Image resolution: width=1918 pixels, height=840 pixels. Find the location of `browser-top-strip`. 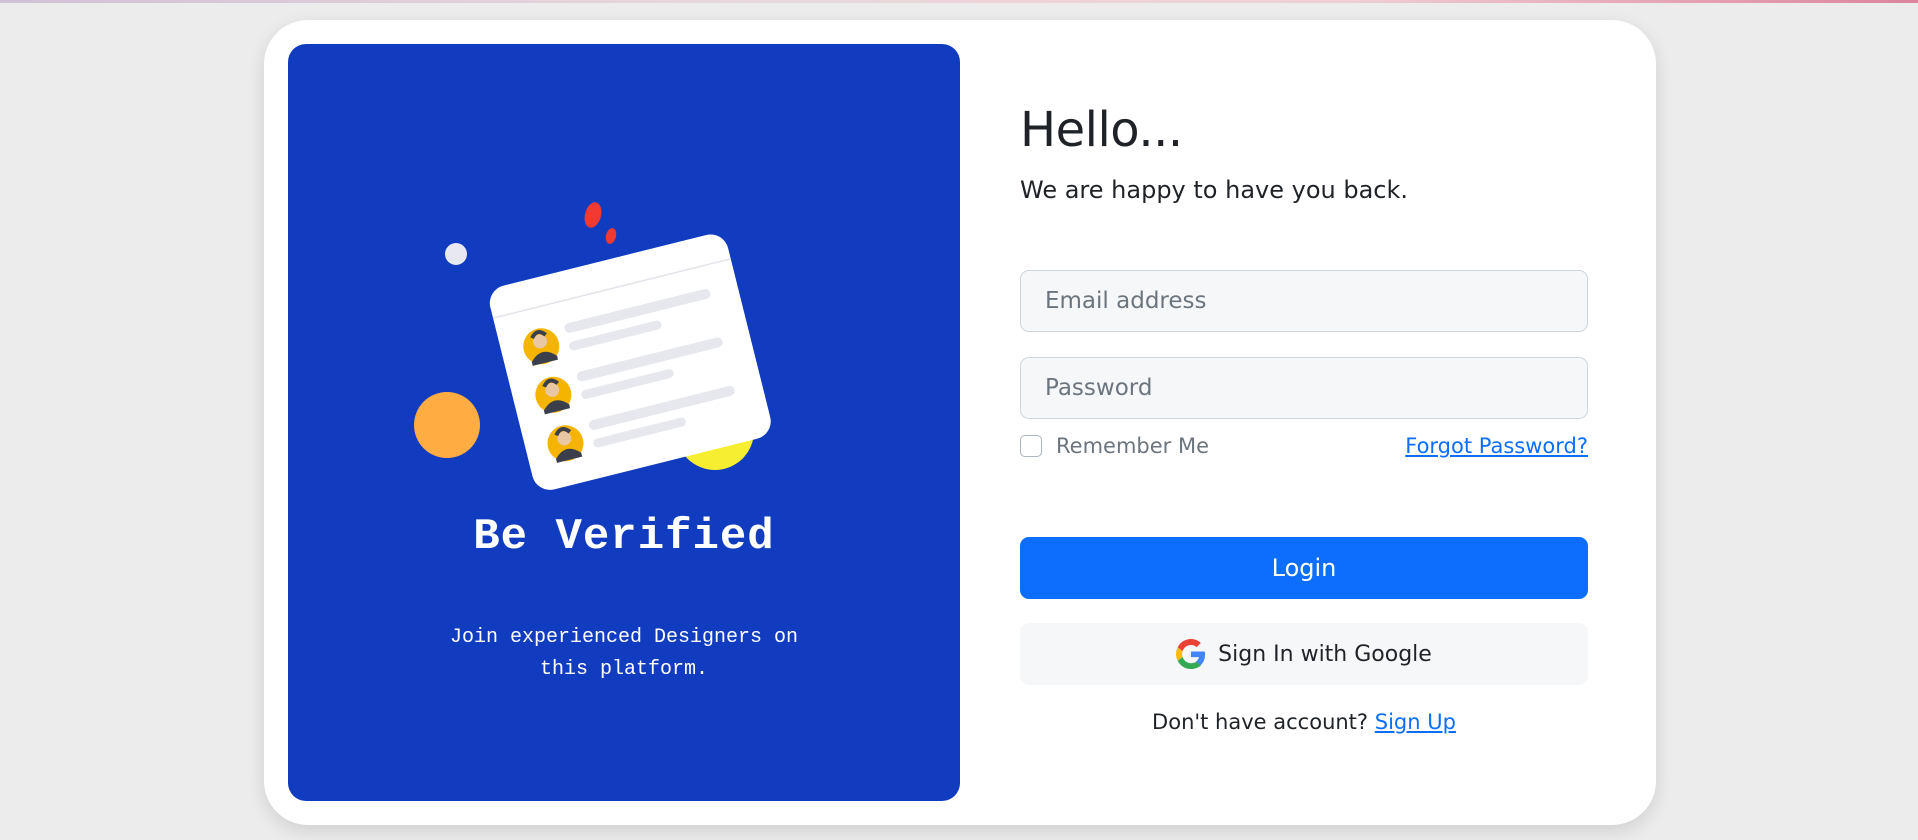

browser-top-strip is located at coordinates (959, 1).